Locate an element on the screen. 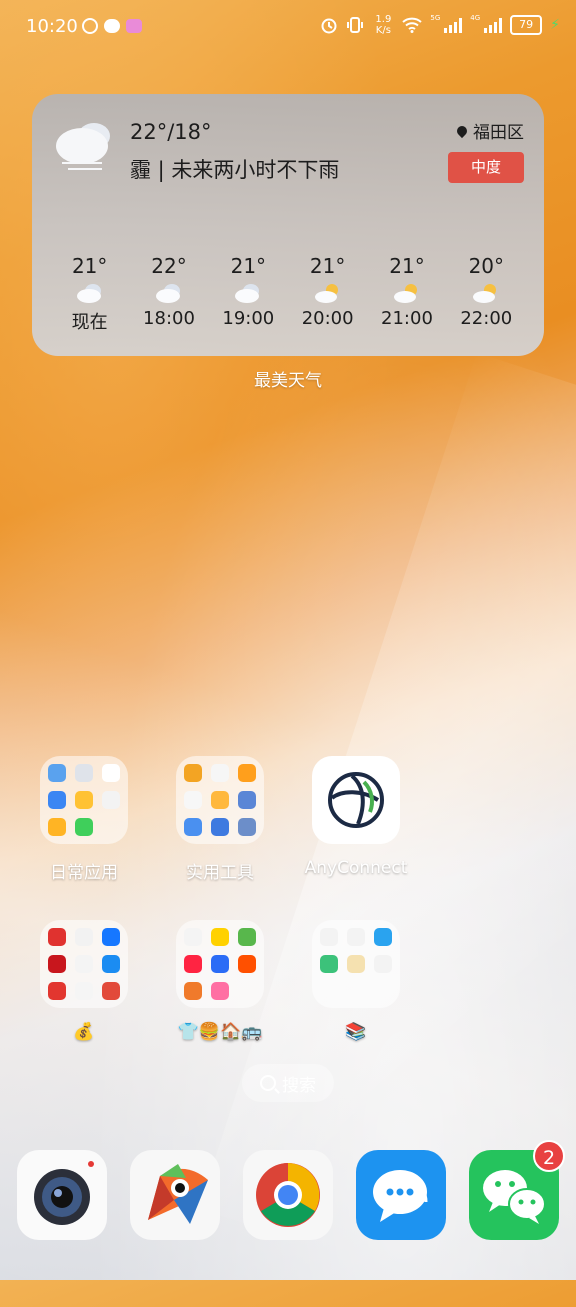  messages-app is located at coordinates (401, 1195).